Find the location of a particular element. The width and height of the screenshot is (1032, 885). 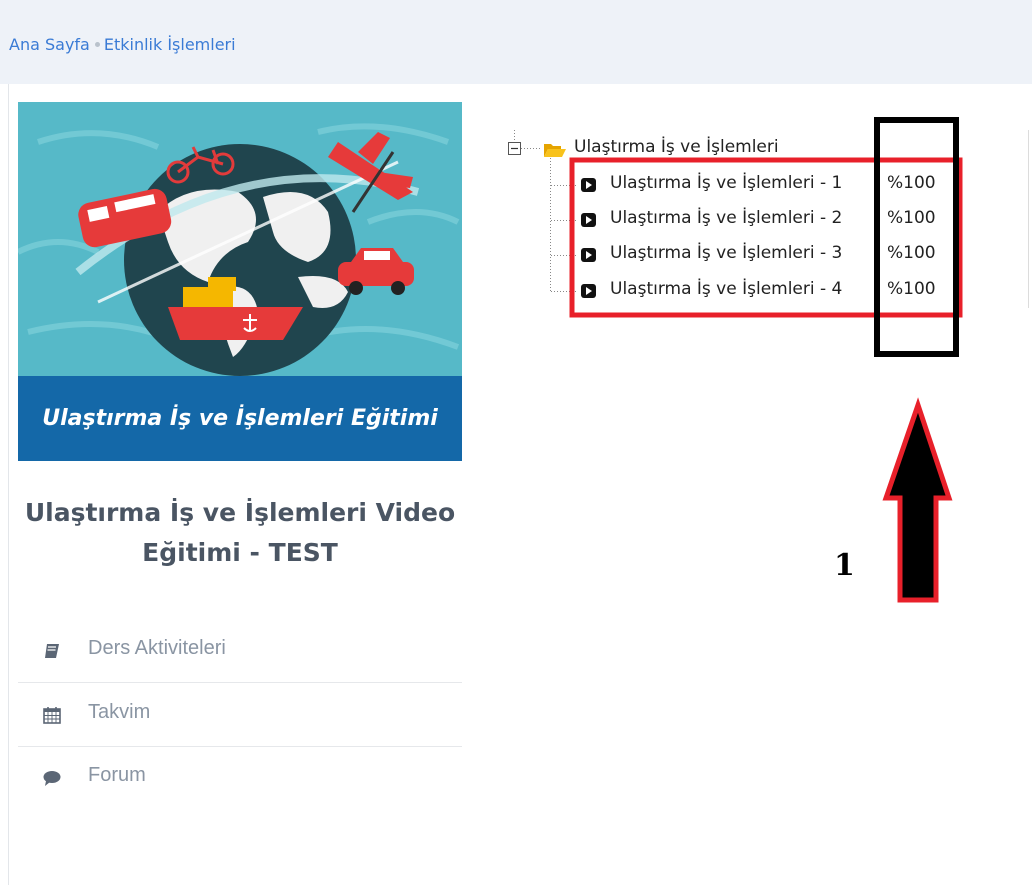

tree-item-label: Ulaştırma İş ve İşlemleri - 1 is located at coordinates (726, 183).